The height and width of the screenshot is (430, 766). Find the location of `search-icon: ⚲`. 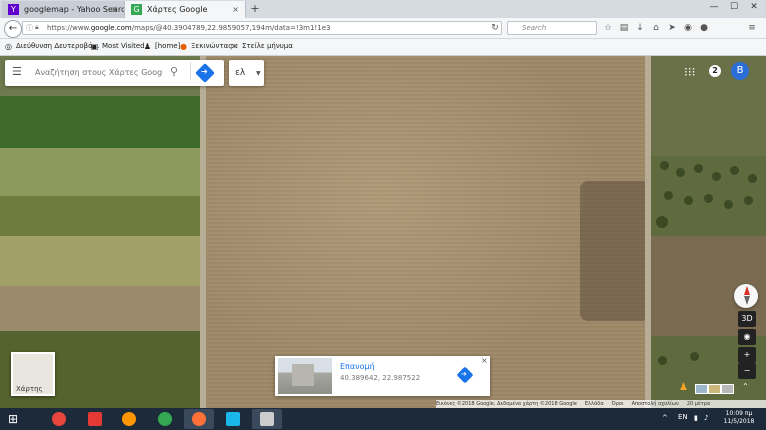

search-icon: ⚲ is located at coordinates (174, 71).